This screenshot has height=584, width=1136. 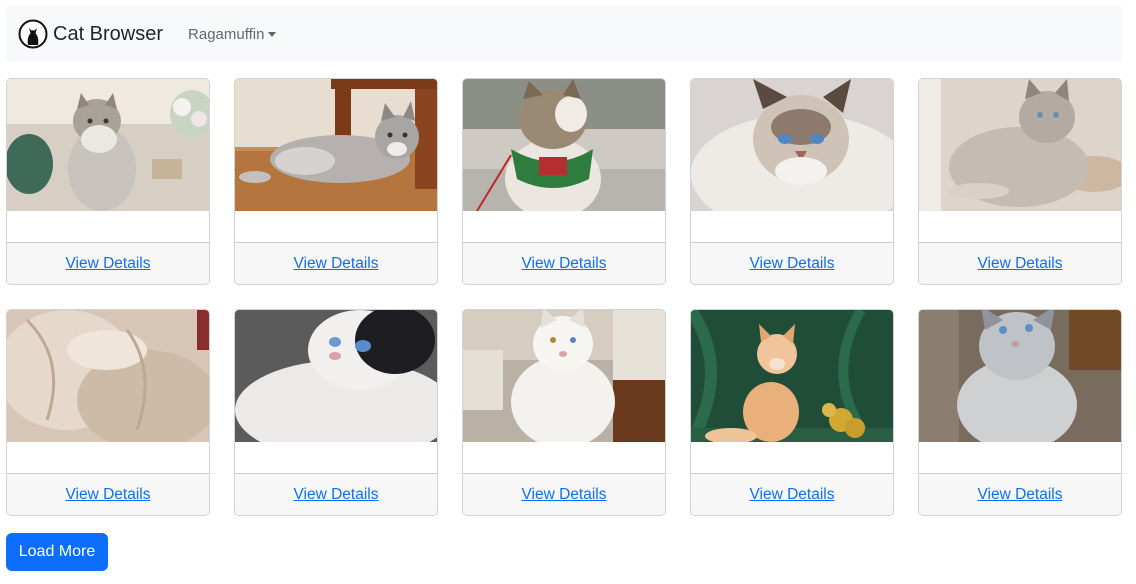 What do you see at coordinates (272, 34) in the screenshot?
I see `caret-down-icon` at bounding box center [272, 34].